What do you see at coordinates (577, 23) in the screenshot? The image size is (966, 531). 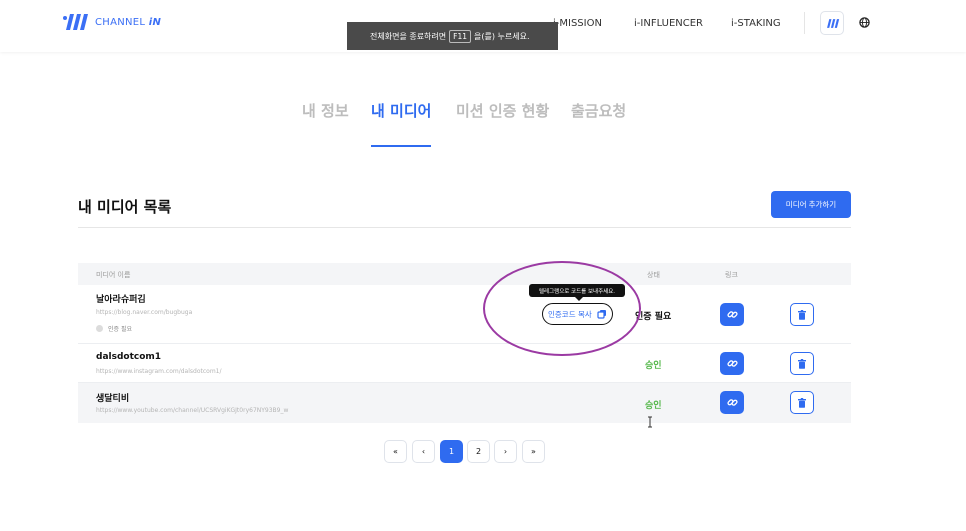 I see `nav-i-mission: i-MISSION` at bounding box center [577, 23].